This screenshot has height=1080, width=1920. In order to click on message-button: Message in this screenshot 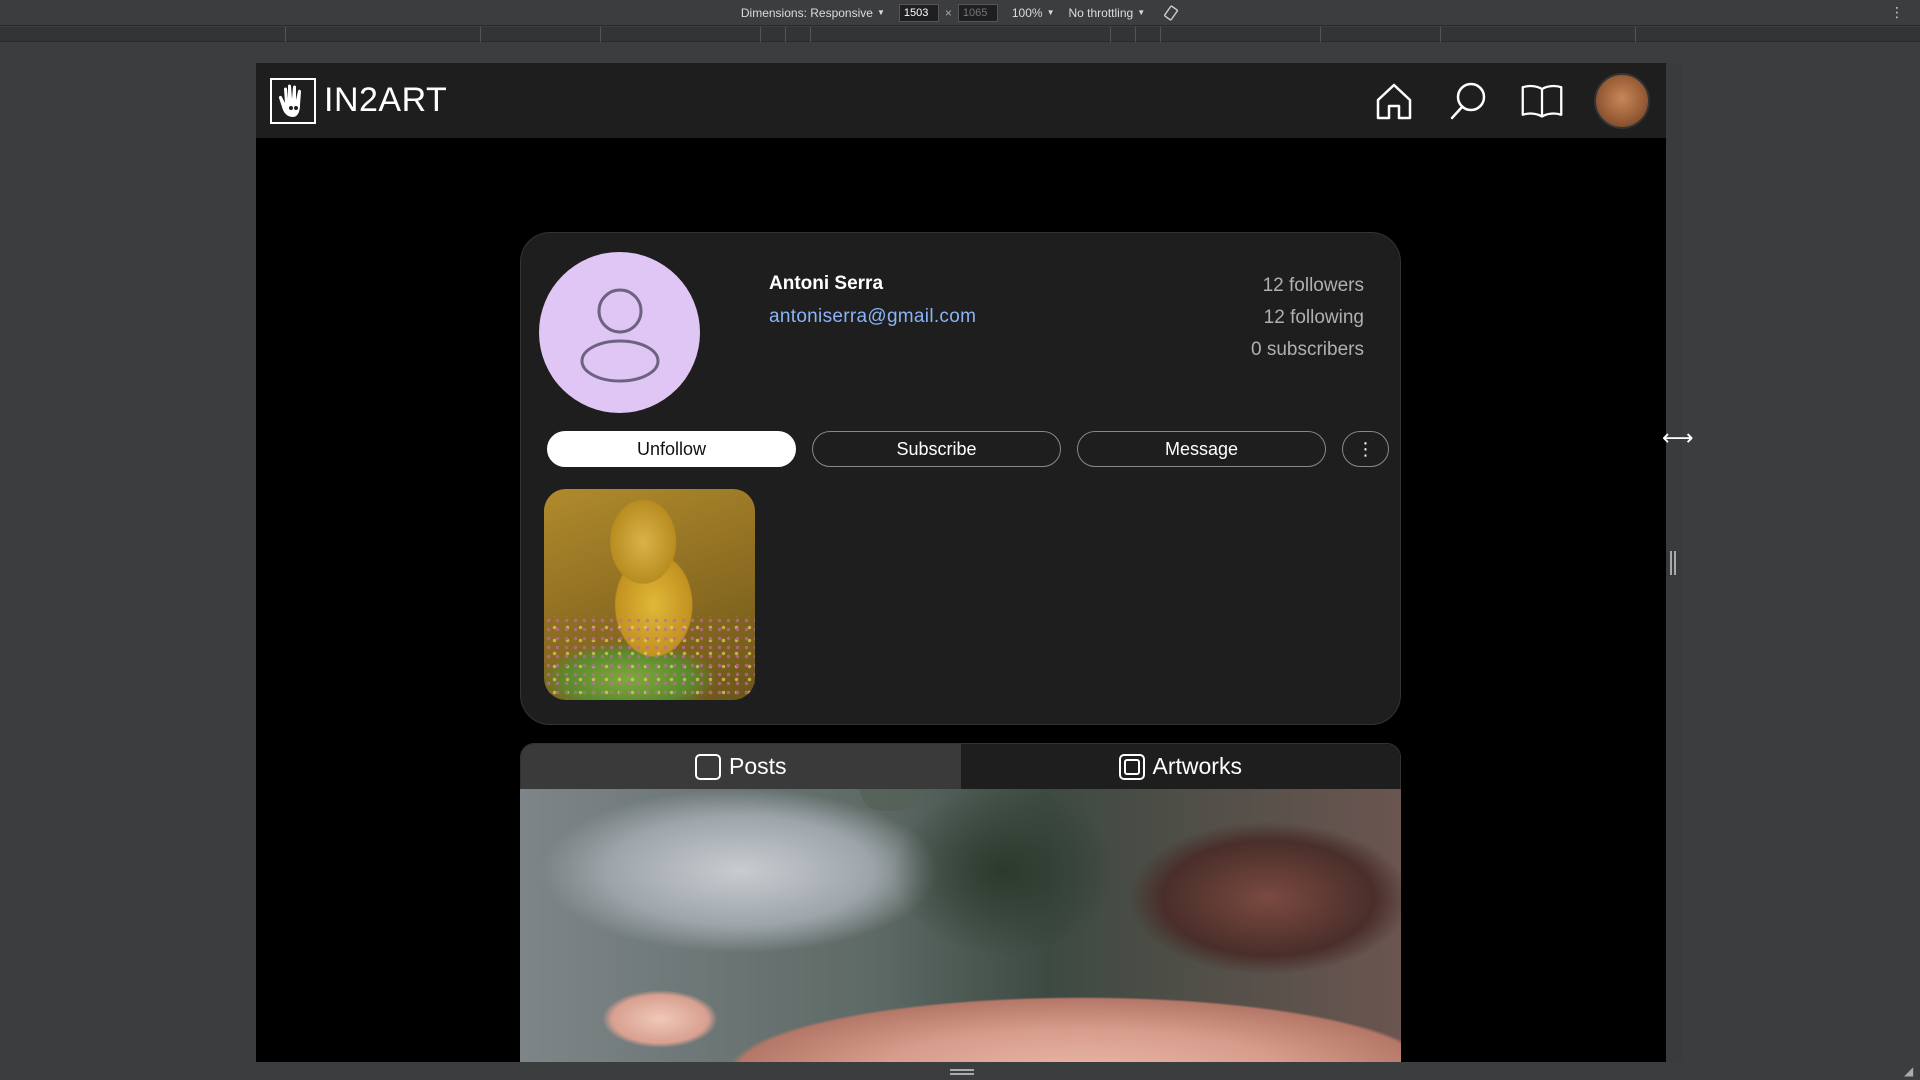, I will do `click(1201, 449)`.